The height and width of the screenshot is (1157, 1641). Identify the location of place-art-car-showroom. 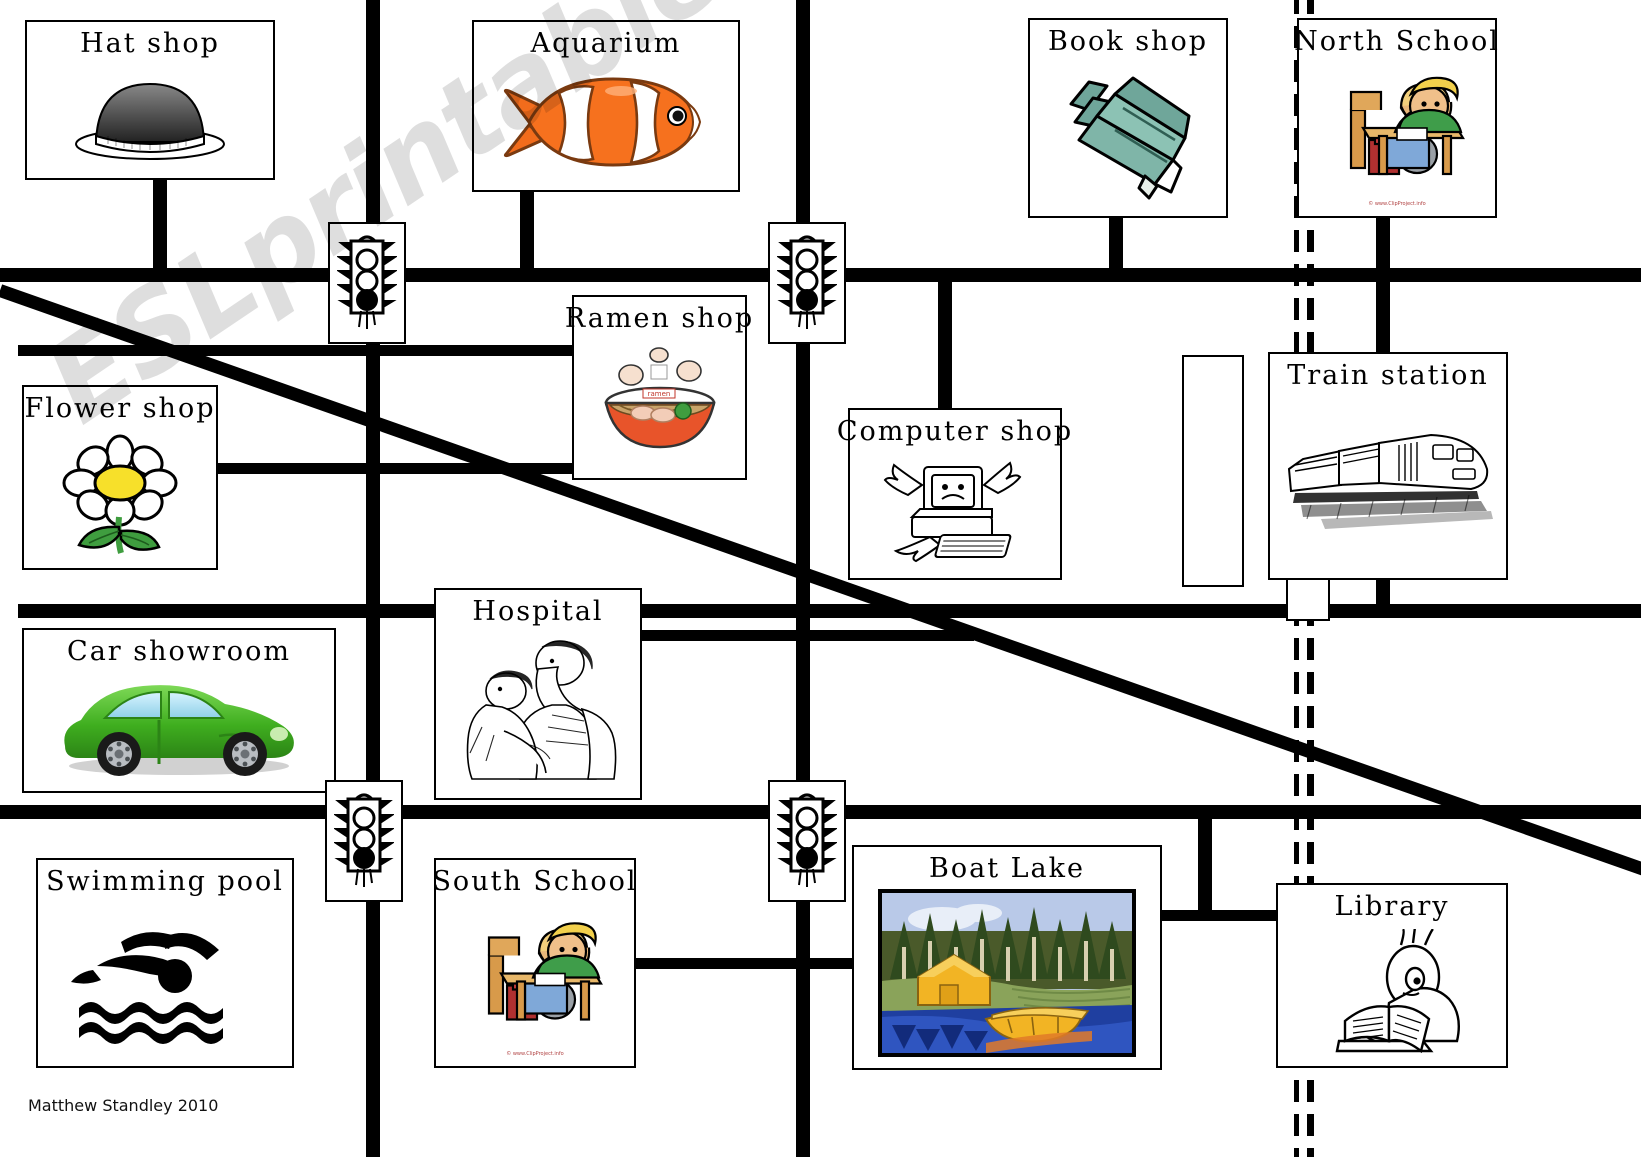
(179, 726).